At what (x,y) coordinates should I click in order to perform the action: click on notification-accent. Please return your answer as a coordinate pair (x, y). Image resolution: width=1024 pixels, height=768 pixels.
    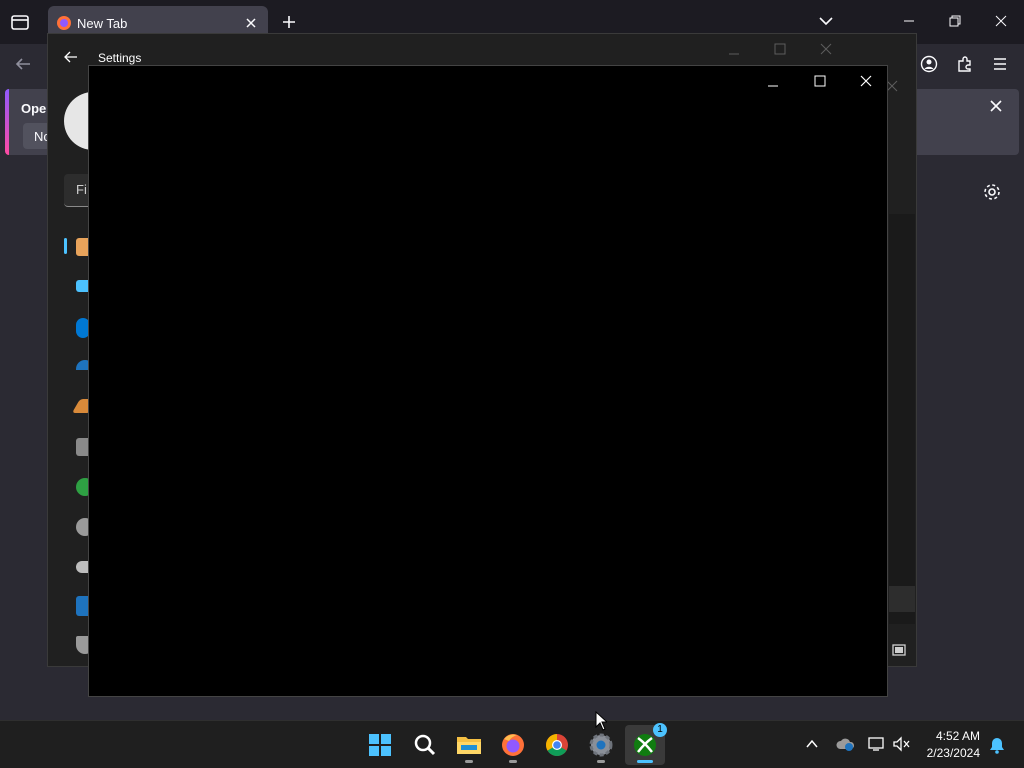
    Looking at the image, I should click on (7, 122).